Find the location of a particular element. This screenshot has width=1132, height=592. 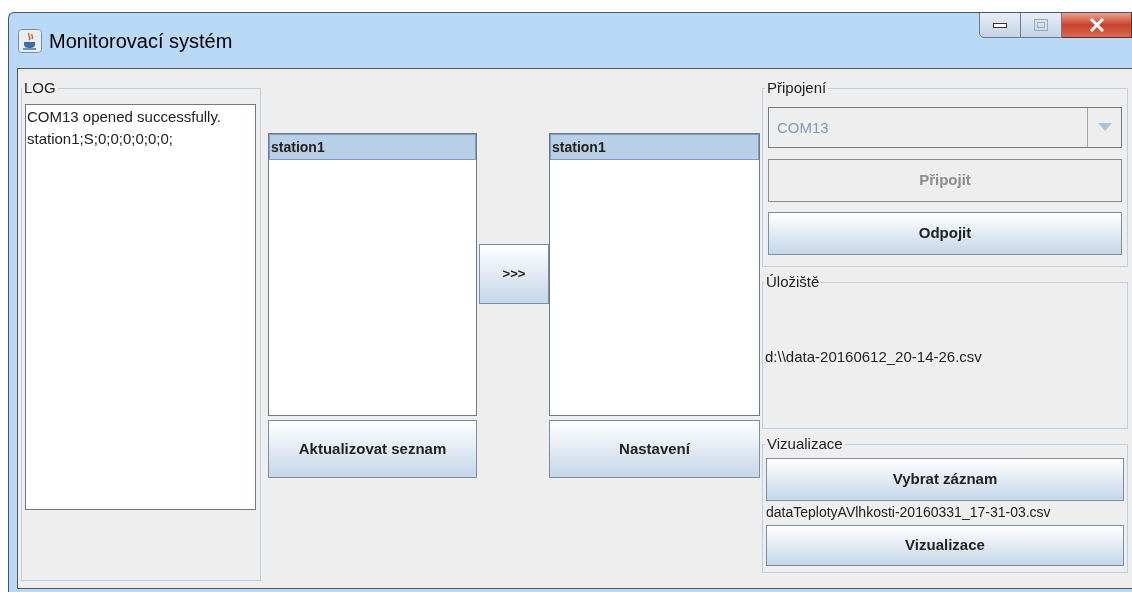

group-title: LOG is located at coordinates (40, 88).